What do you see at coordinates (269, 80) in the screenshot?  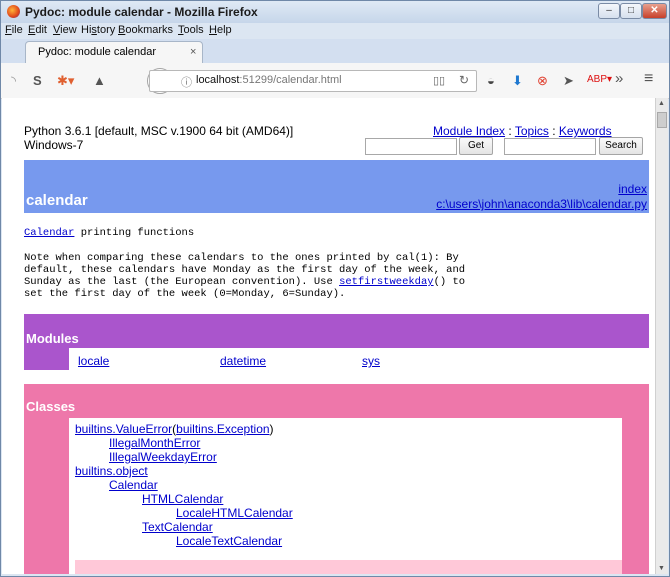 I see `url-text: localhost:51299/calendar.html` at bounding box center [269, 80].